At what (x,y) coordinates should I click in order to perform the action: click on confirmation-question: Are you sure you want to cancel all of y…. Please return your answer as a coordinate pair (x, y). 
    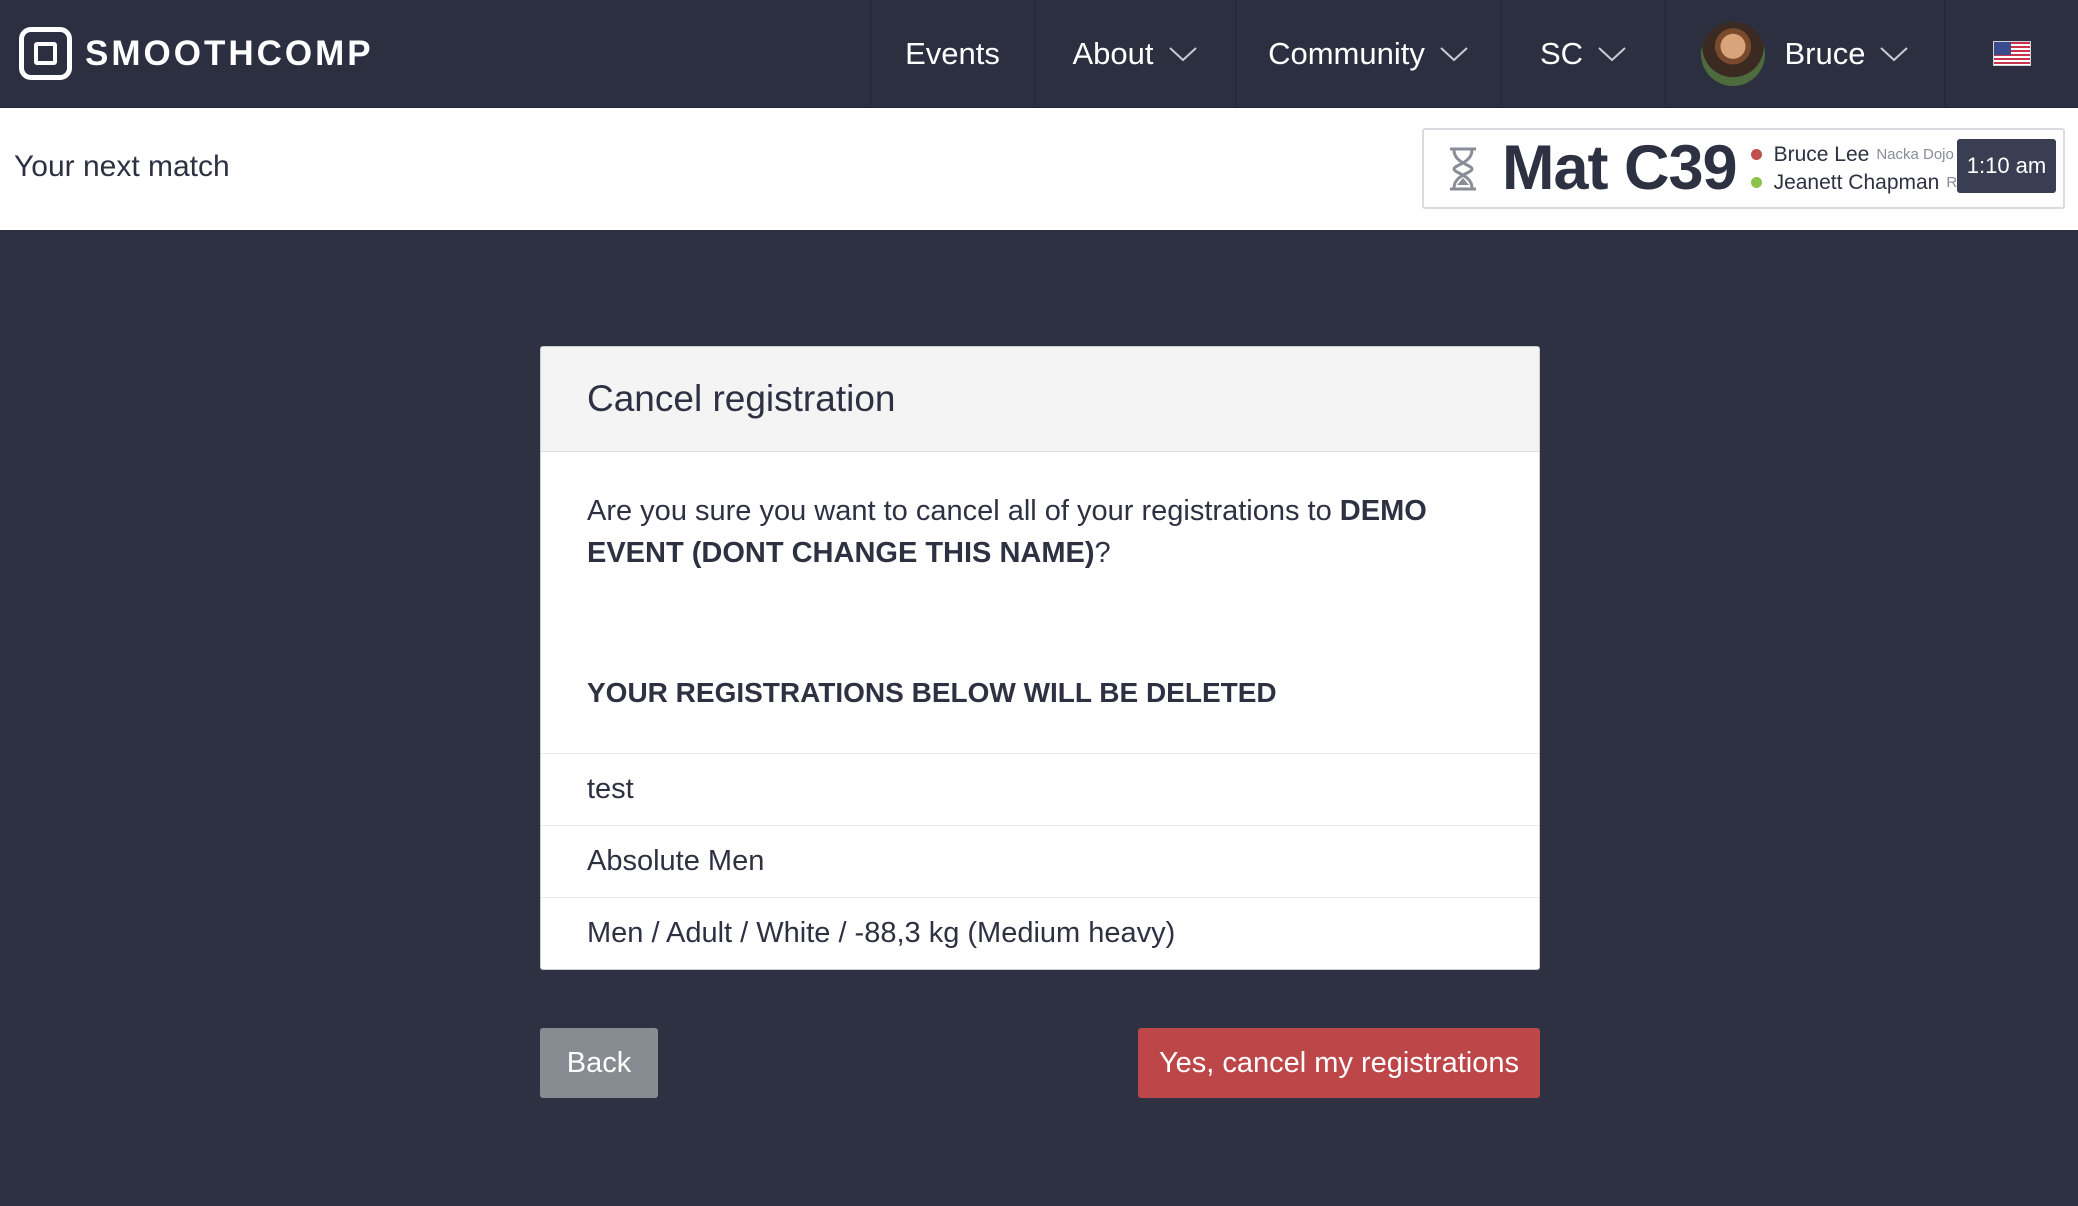
    Looking at the image, I should click on (1017, 532).